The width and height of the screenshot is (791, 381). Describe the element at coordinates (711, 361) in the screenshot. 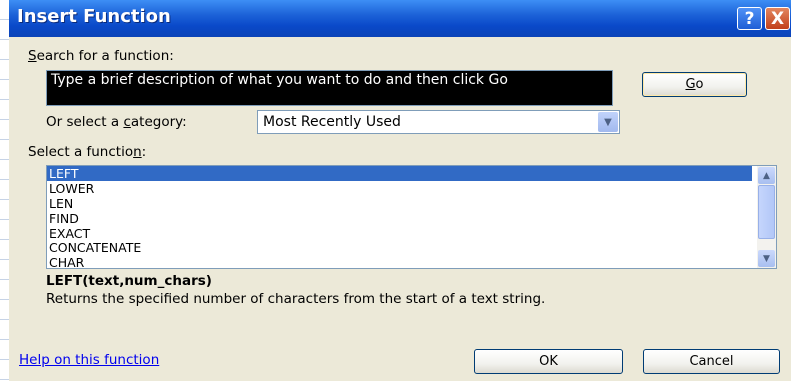

I see `cancel-button: Cancel` at that location.